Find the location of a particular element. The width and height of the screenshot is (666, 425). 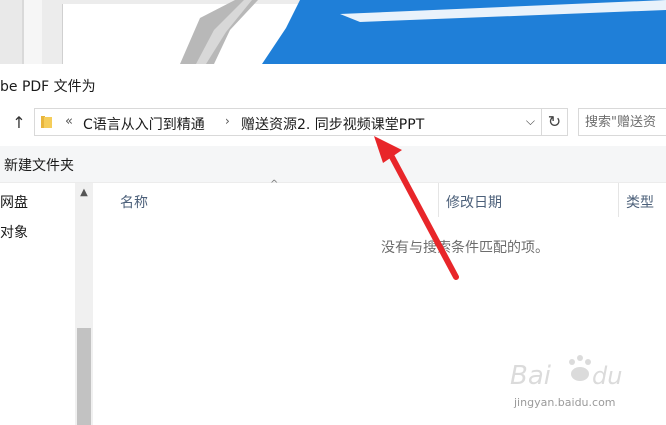

svg-text: du is located at coordinates (607, 376).